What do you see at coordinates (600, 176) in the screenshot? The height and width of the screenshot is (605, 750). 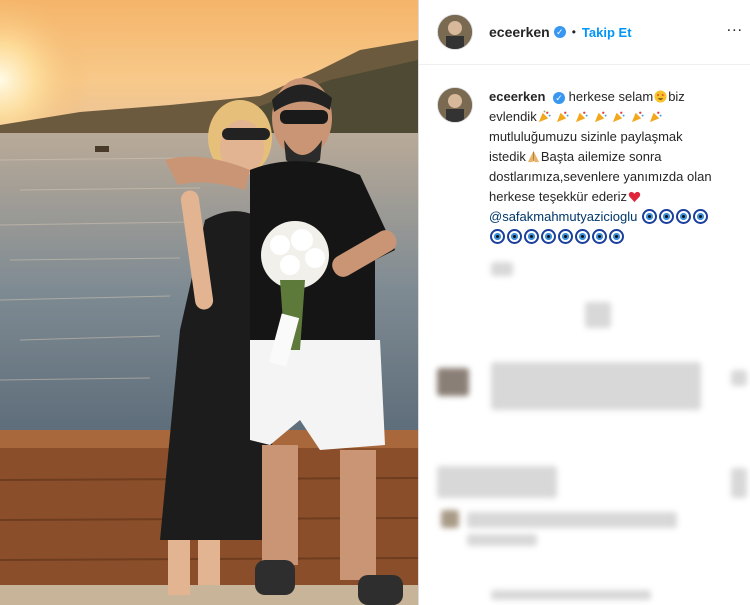 I see `caption-line5: dostlarımıza,sevenlere yanımızda olan` at bounding box center [600, 176].